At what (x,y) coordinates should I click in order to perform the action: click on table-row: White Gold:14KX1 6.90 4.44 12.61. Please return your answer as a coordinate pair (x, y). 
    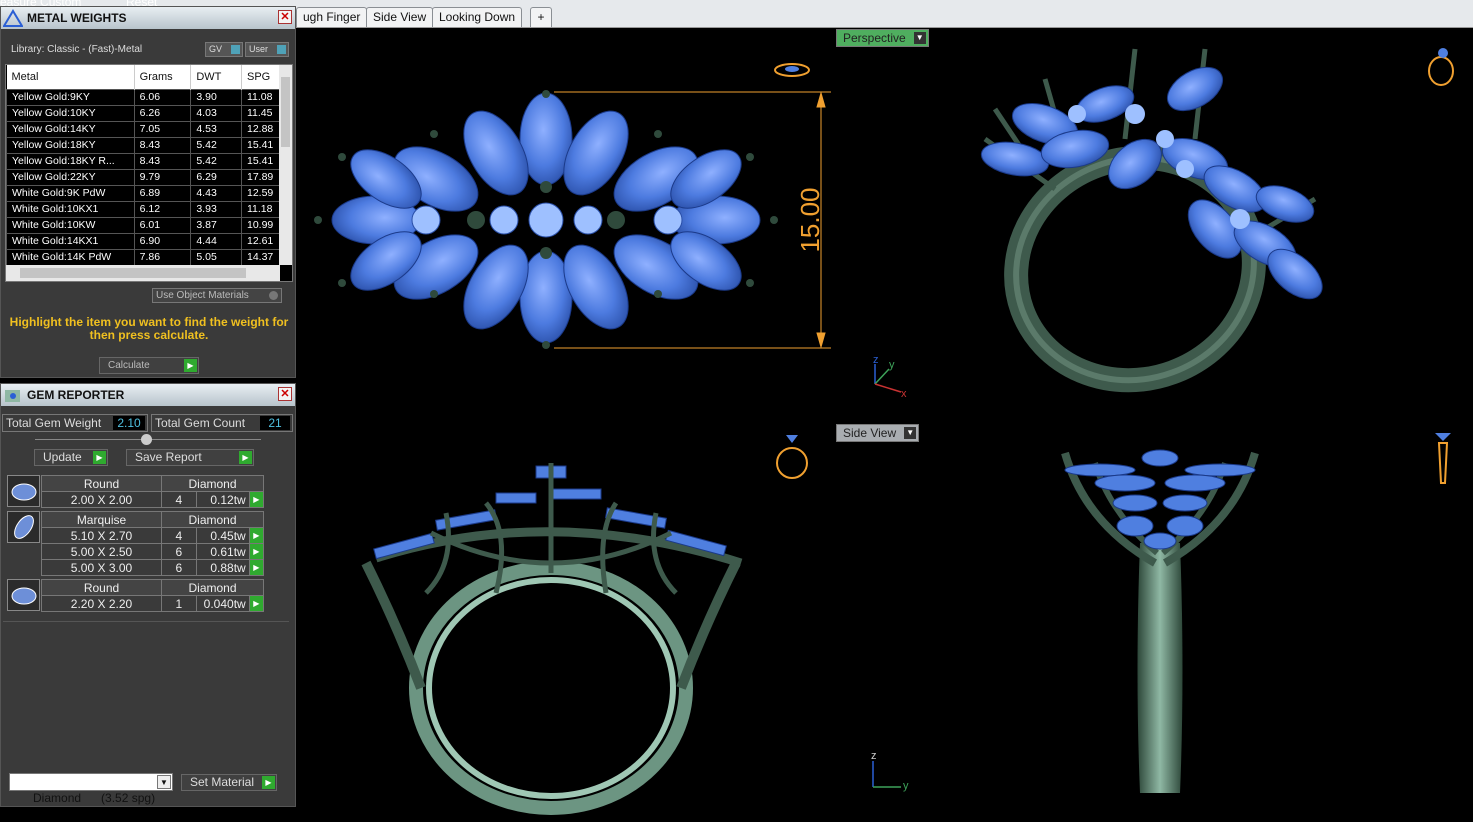
    Looking at the image, I should click on (143, 241).